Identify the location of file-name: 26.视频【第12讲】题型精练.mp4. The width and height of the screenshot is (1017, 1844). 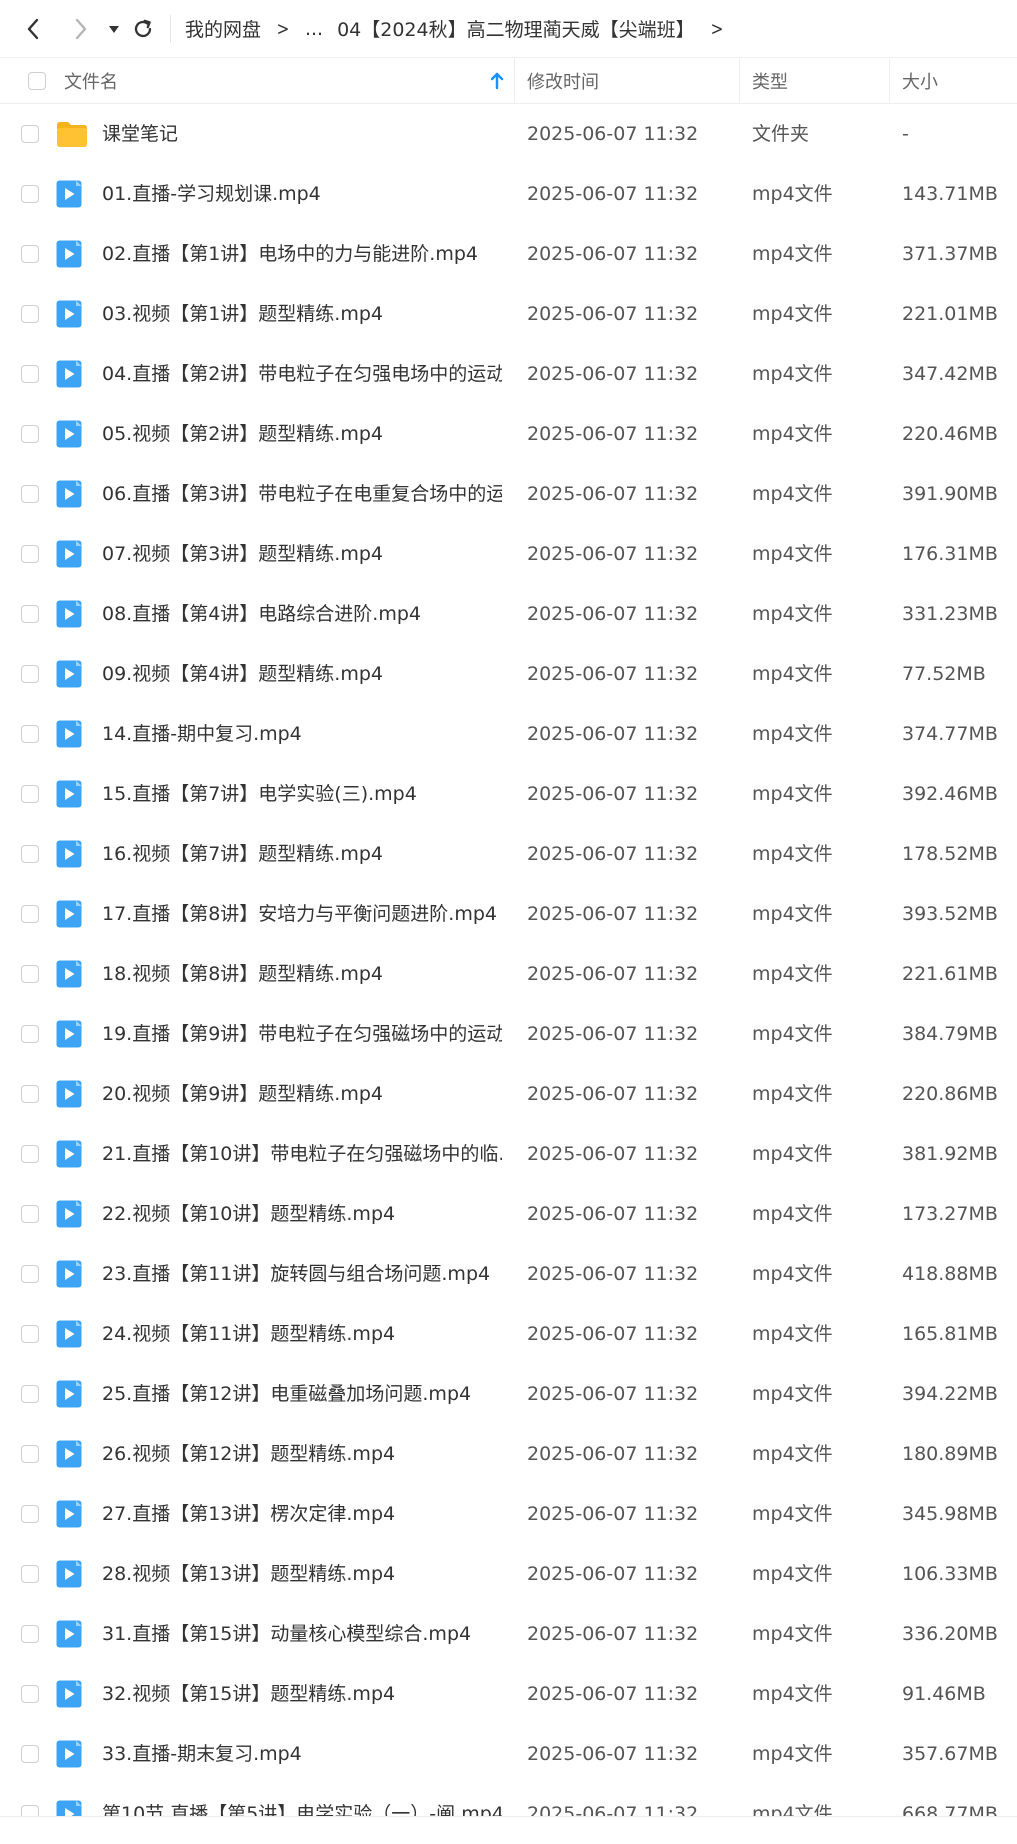
(302, 1454).